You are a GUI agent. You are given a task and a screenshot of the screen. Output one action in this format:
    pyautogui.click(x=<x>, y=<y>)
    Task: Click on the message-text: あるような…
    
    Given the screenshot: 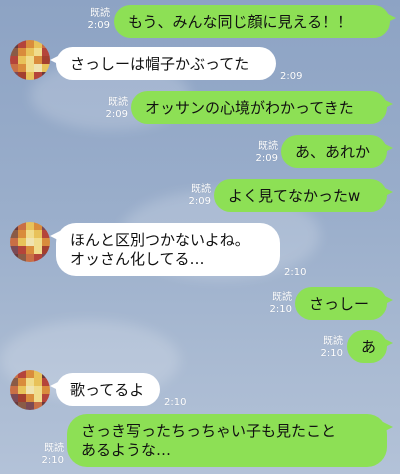 What is the action you would take?
    pyautogui.click(x=126, y=450)
    